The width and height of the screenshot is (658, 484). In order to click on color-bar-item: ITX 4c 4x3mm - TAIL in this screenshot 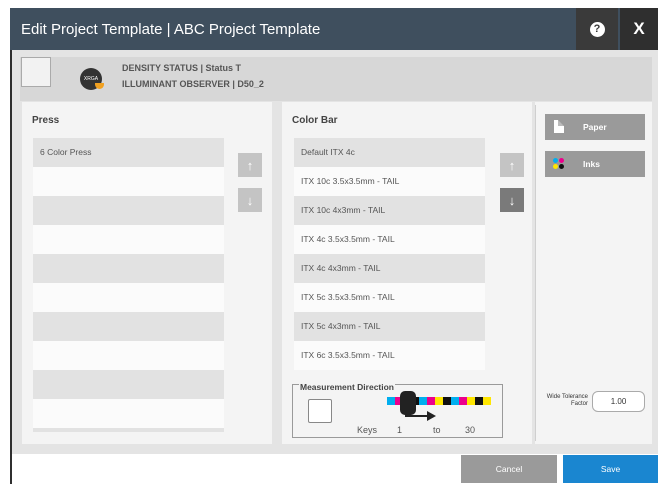, I will do `click(389, 268)`.